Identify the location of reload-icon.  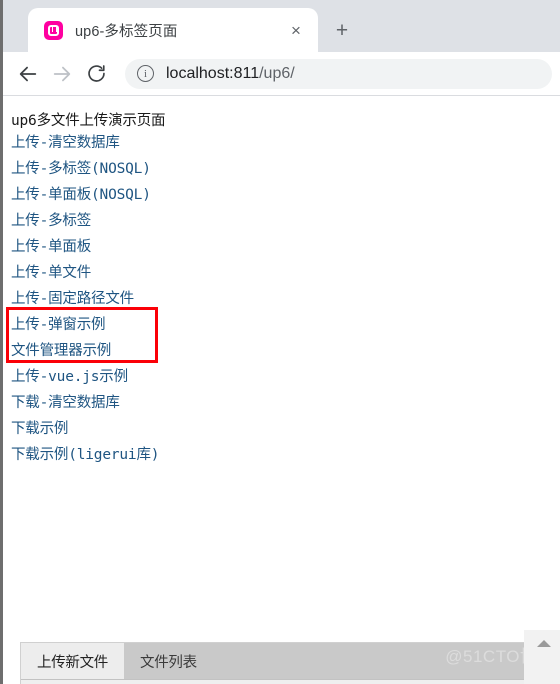
(96, 74).